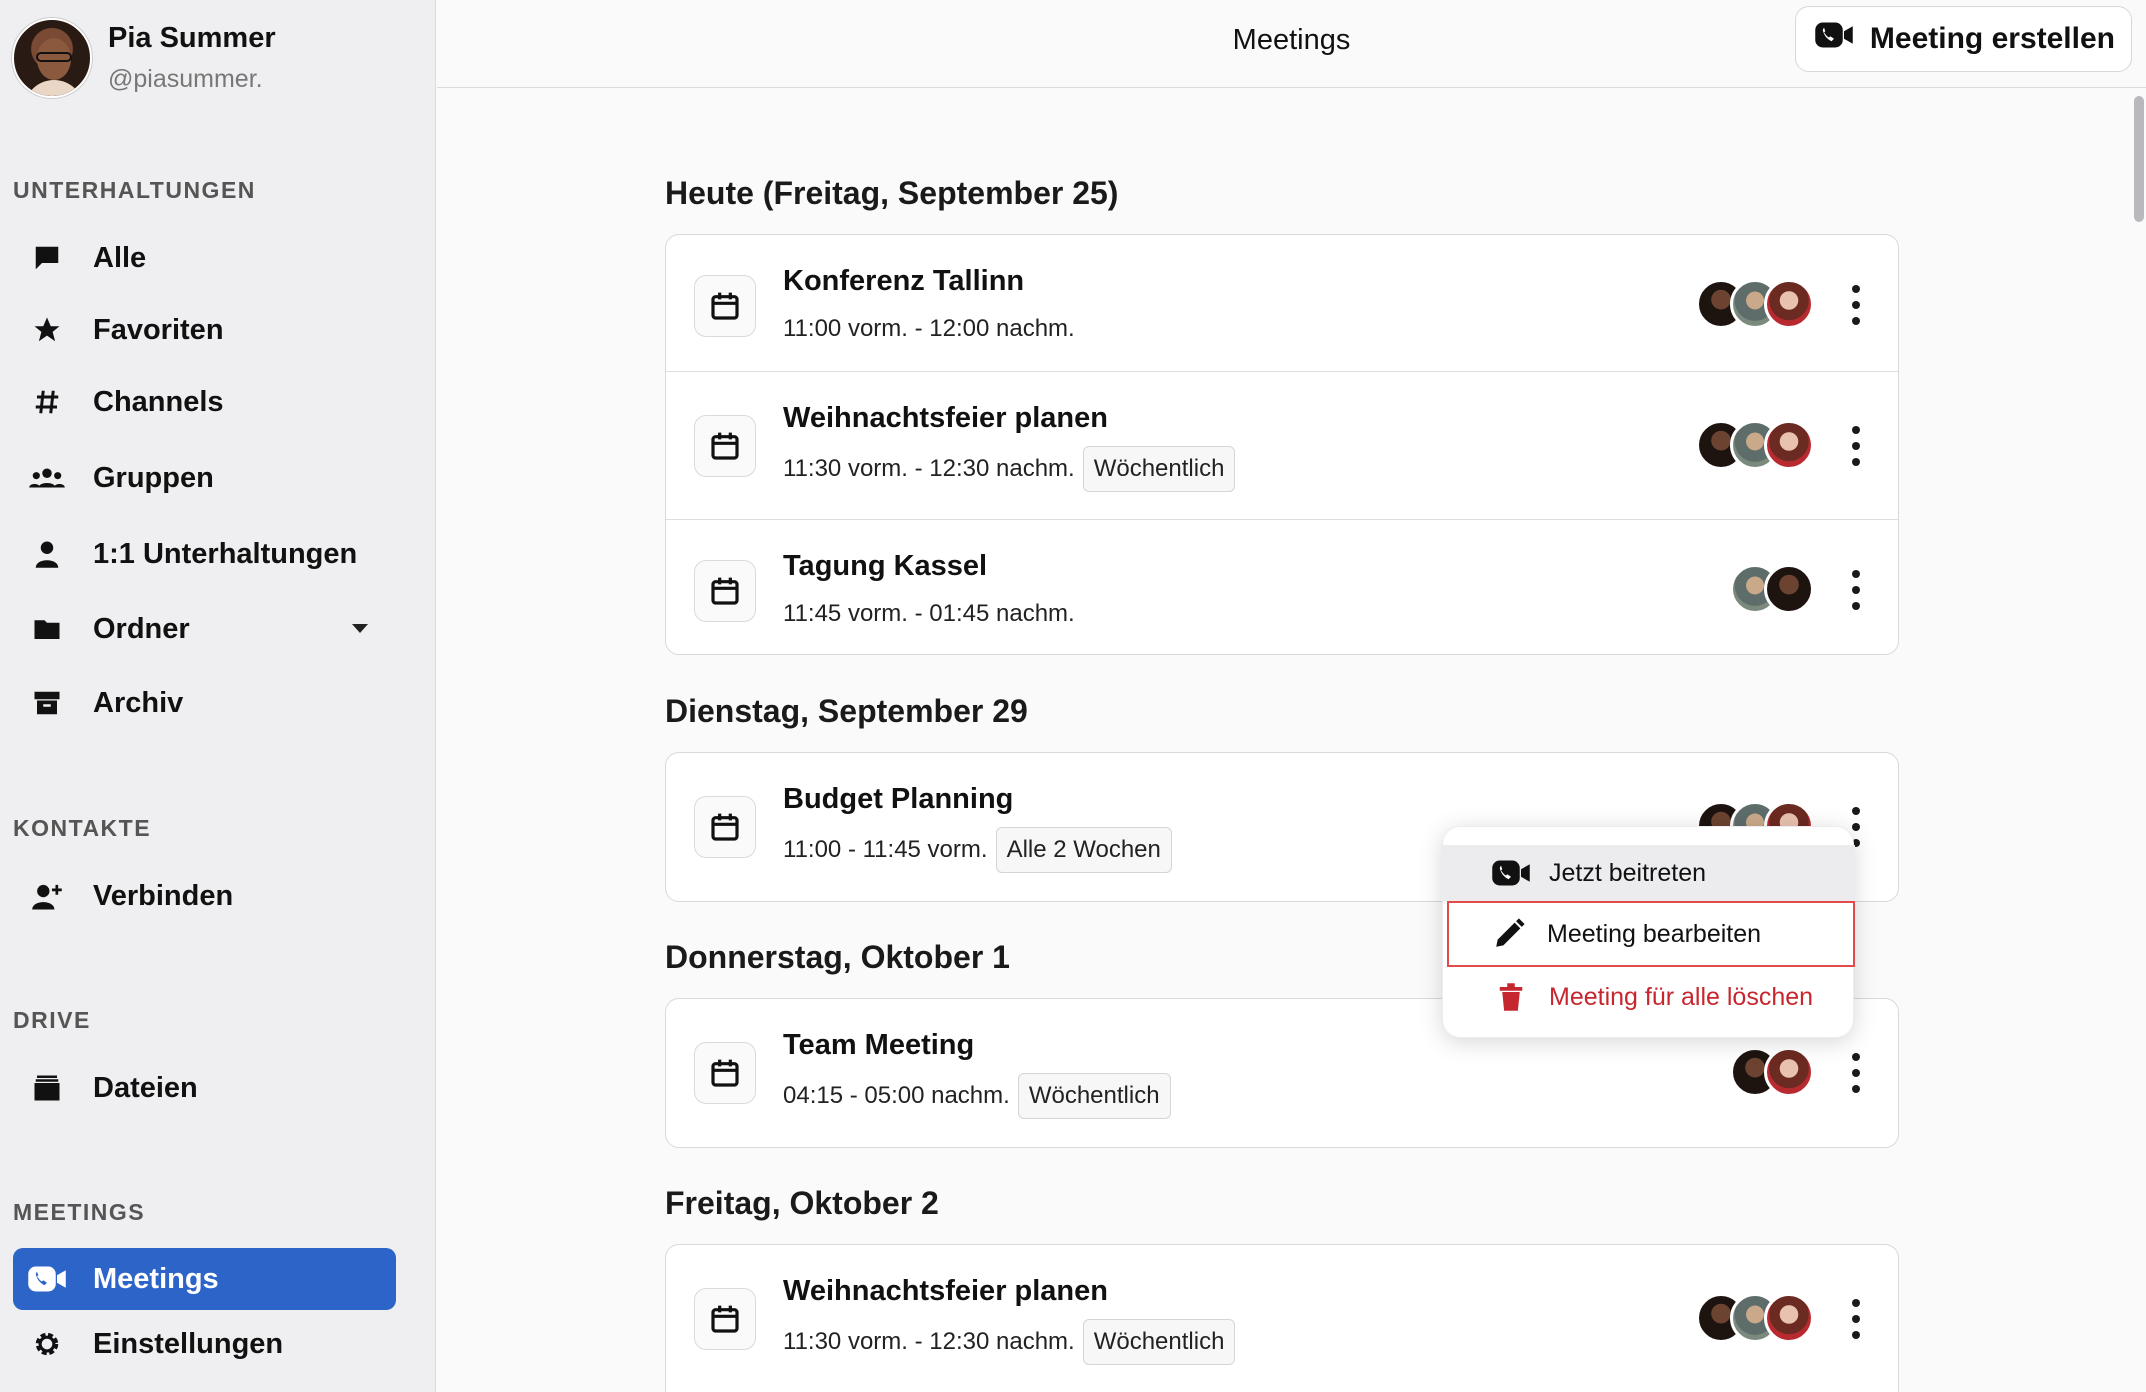 The width and height of the screenshot is (2146, 1392). Describe the element at coordinates (802, 1203) in the screenshot. I see `day-title: Freitag, Oktober 2` at that location.